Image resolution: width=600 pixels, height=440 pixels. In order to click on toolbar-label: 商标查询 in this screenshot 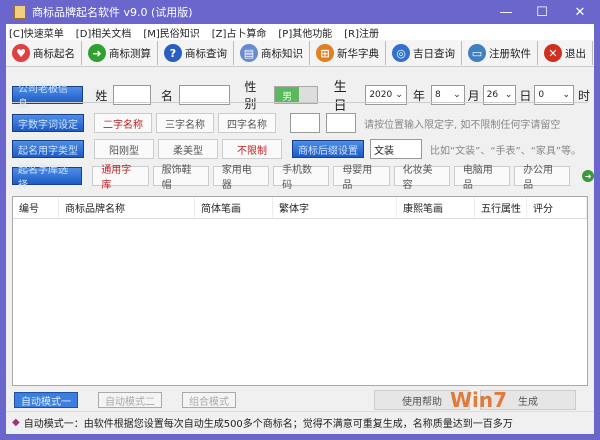, I will do `click(206, 53)`.